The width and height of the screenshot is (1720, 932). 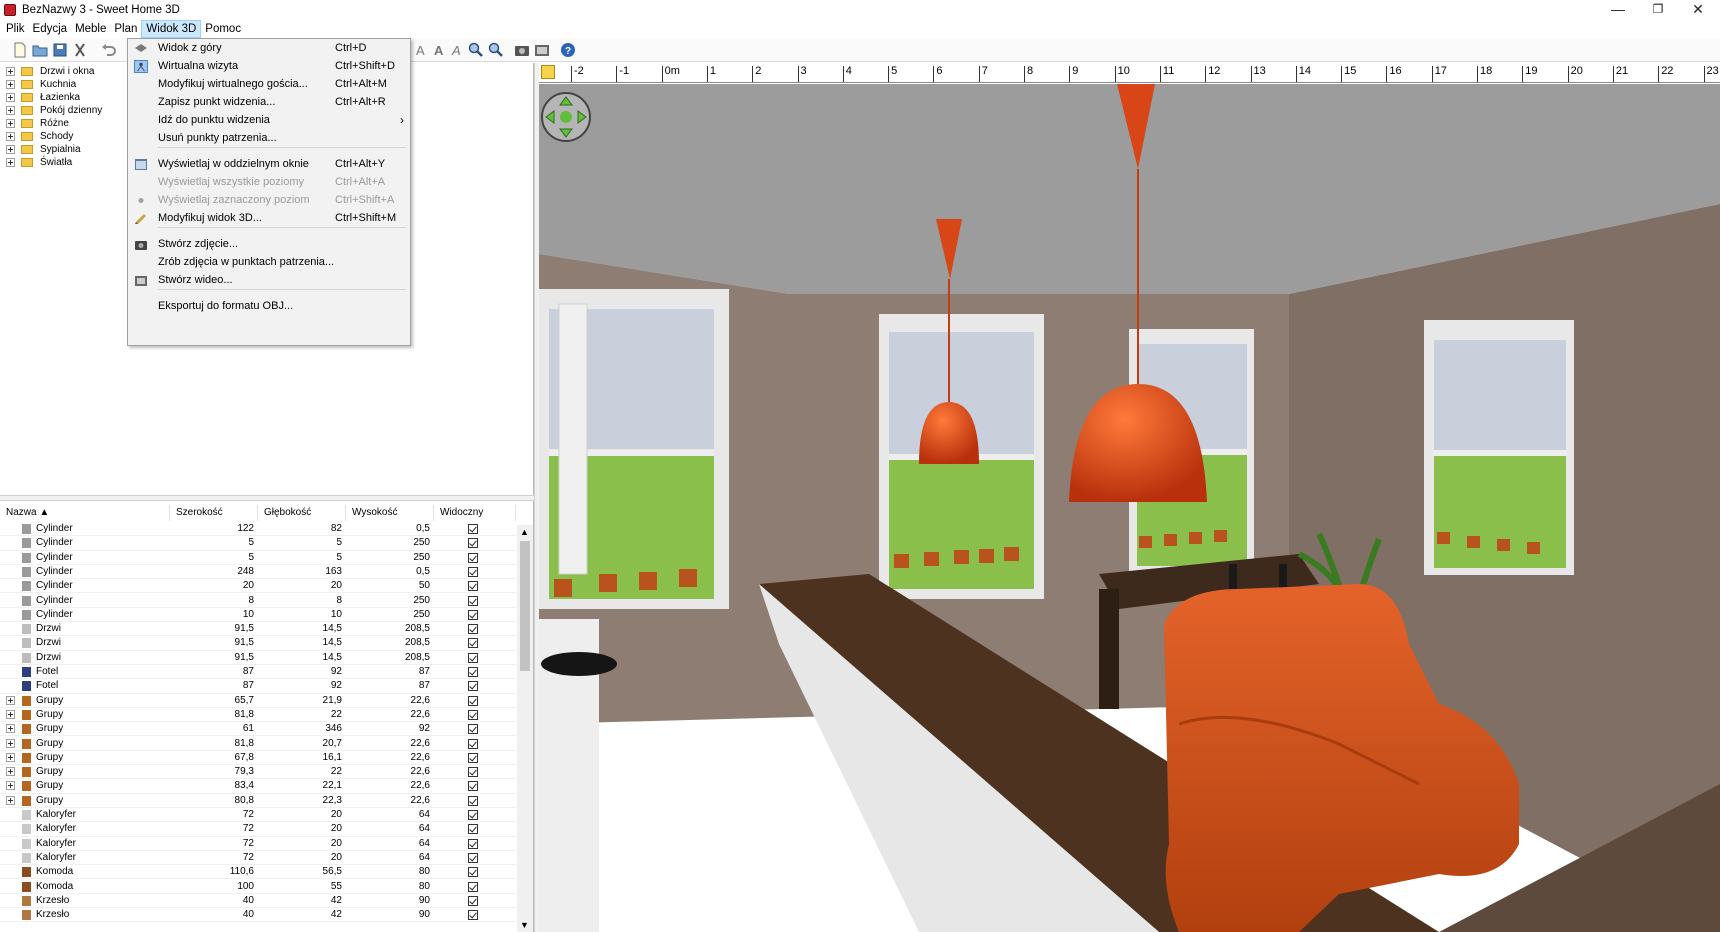 What do you see at coordinates (36, 163) in the screenshot?
I see `catalog-category: Światła` at bounding box center [36, 163].